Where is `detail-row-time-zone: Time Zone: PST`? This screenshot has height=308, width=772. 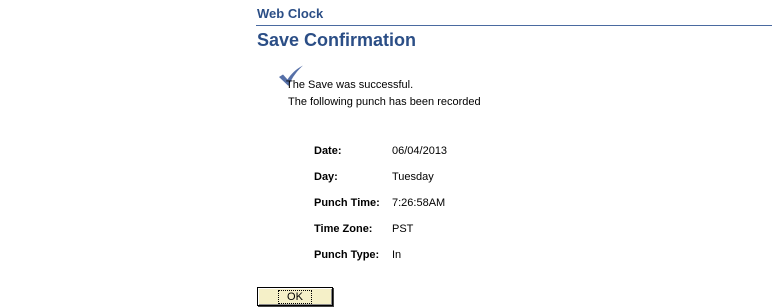 detail-row-time-zone: Time Zone: PST is located at coordinates (380, 235).